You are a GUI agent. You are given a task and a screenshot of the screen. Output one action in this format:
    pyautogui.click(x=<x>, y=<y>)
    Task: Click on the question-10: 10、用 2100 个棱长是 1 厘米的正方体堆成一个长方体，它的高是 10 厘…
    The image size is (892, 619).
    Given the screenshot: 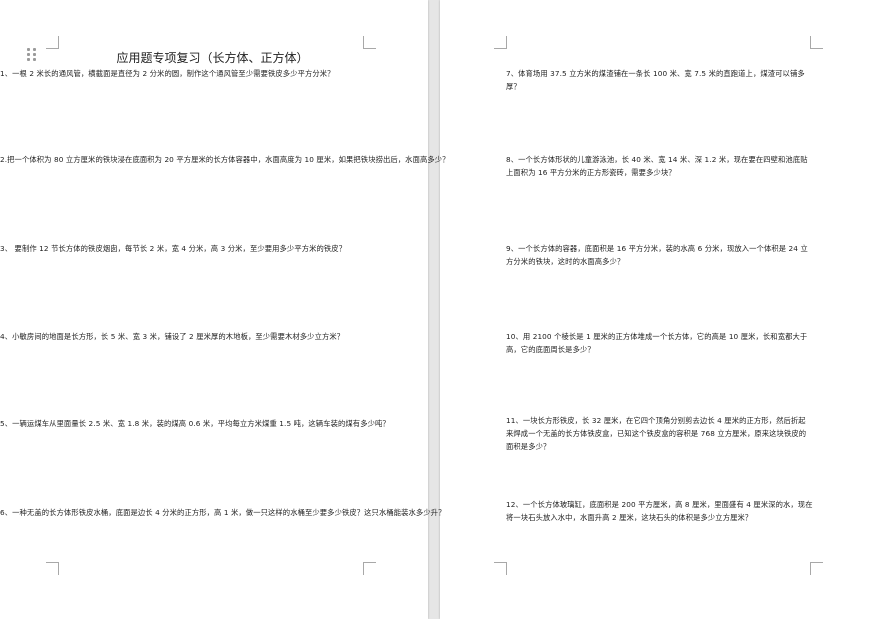 What is the action you would take?
    pyautogui.click(x=657, y=343)
    